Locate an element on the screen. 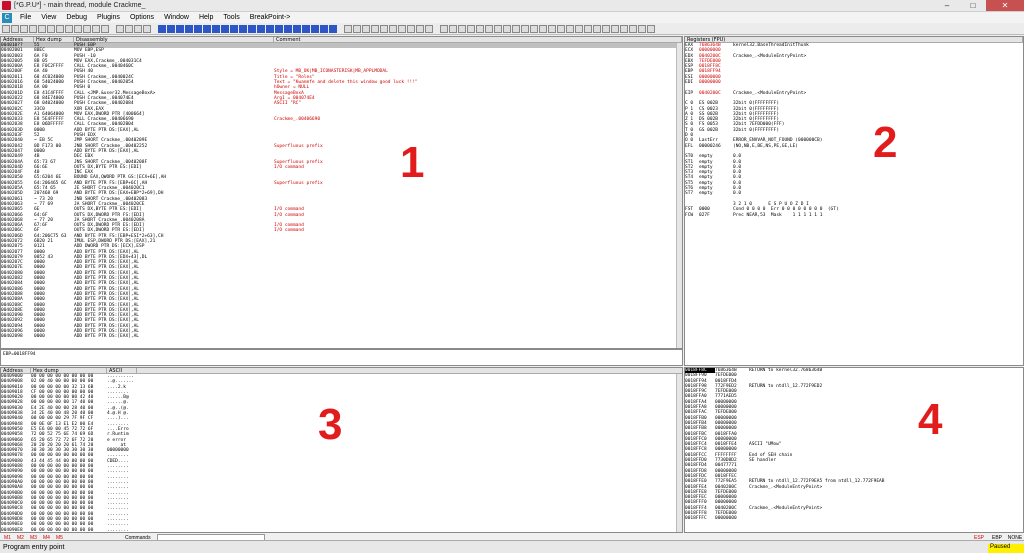 This screenshot has height=553, width=1024. menu-tools: Tools is located at coordinates (231, 17).